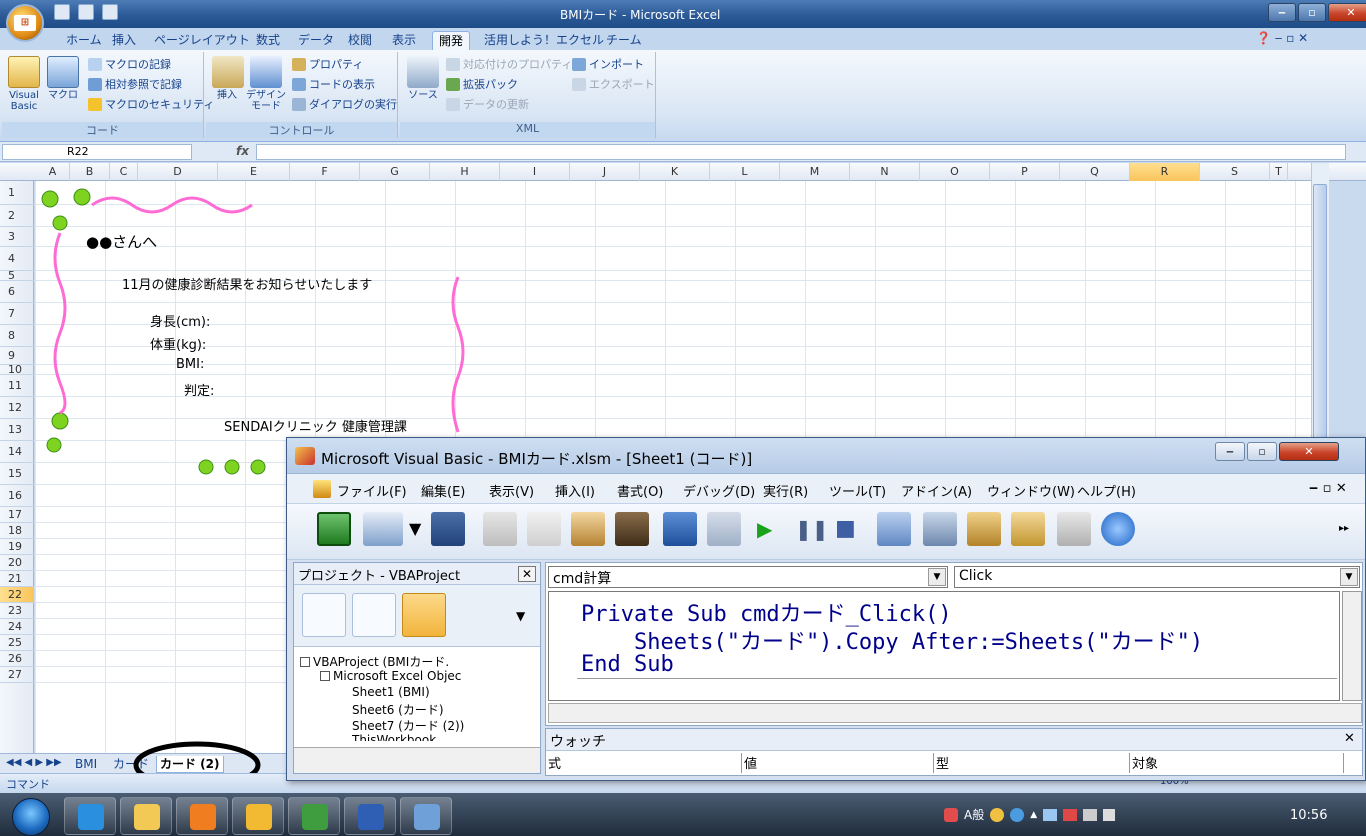 The image size is (1366, 836). Describe the element at coordinates (202, 40) in the screenshot. I see `tab-page-layout: ページレイアウト` at that location.